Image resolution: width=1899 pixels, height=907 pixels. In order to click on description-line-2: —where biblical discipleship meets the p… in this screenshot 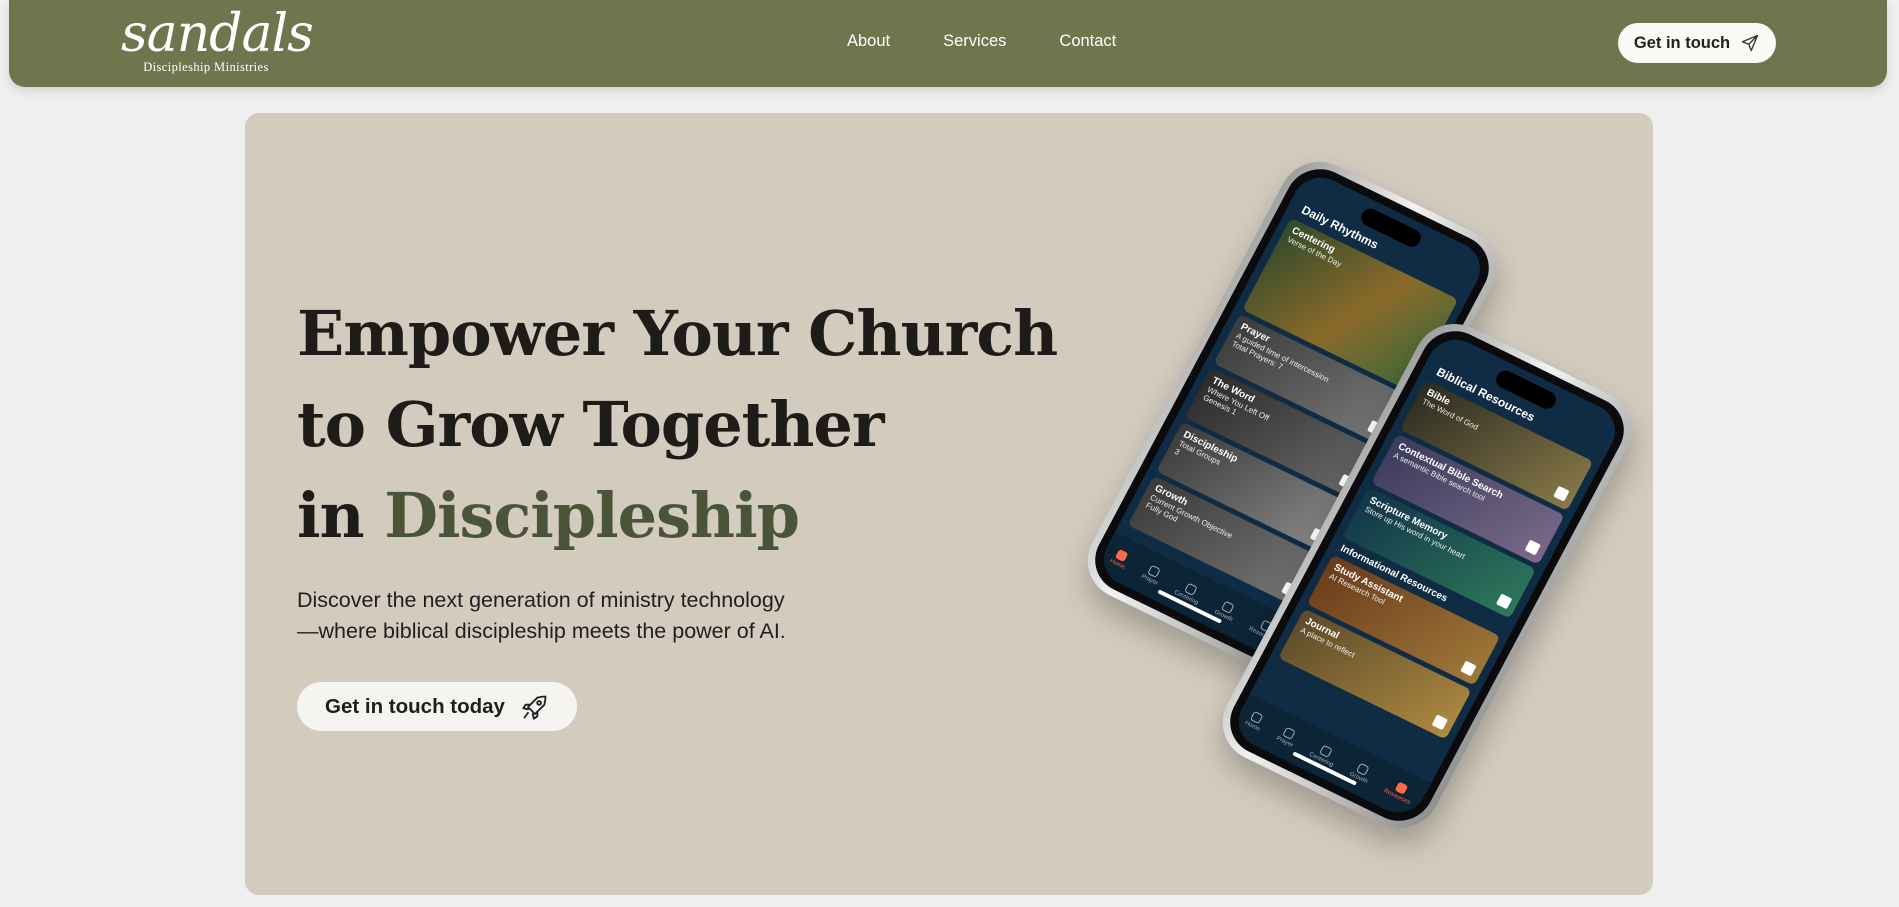, I will do `click(541, 631)`.